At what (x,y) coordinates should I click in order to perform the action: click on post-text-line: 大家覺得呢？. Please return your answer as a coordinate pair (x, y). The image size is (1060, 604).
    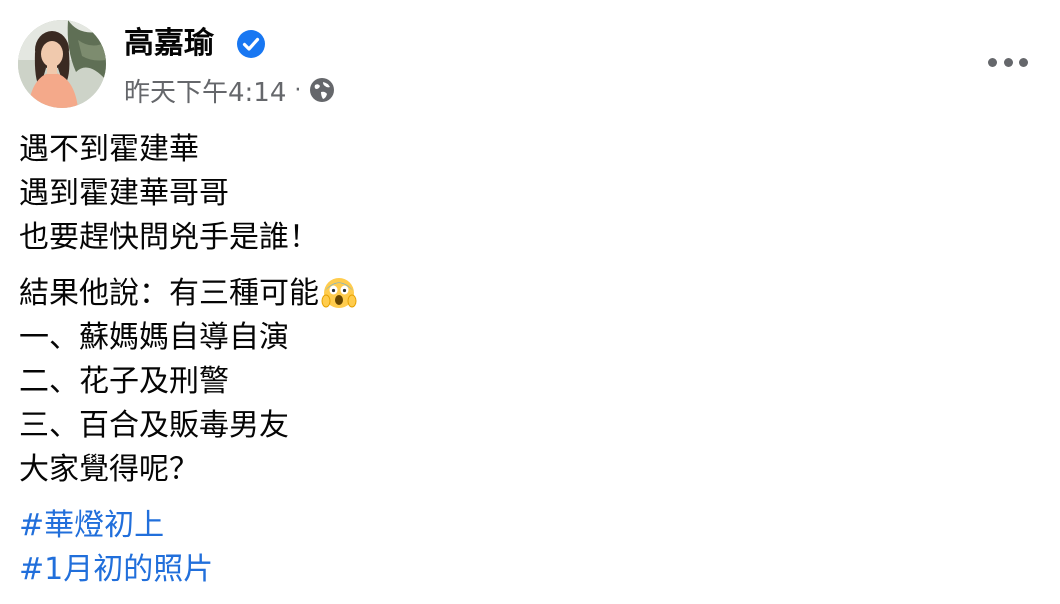
    Looking at the image, I should click on (109, 469).